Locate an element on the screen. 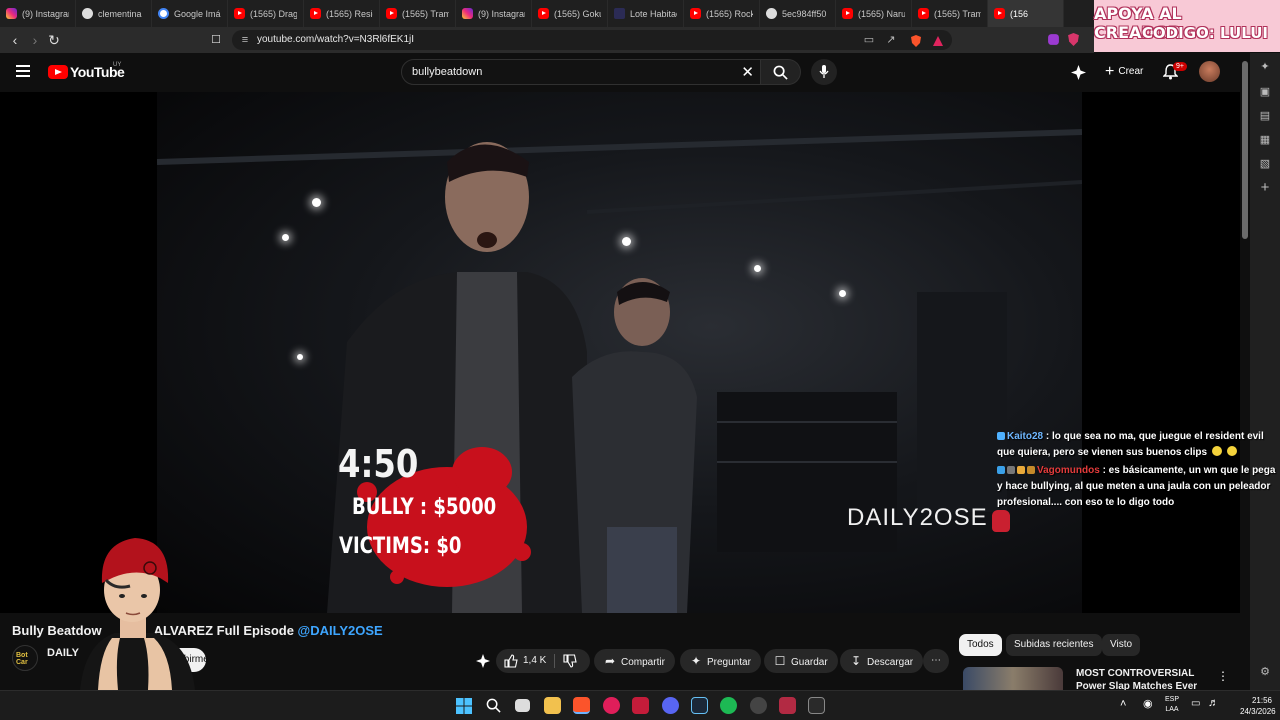 Image resolution: width=1280 pixels, height=720 pixels. share-page-icon: ↗ is located at coordinates (891, 40).